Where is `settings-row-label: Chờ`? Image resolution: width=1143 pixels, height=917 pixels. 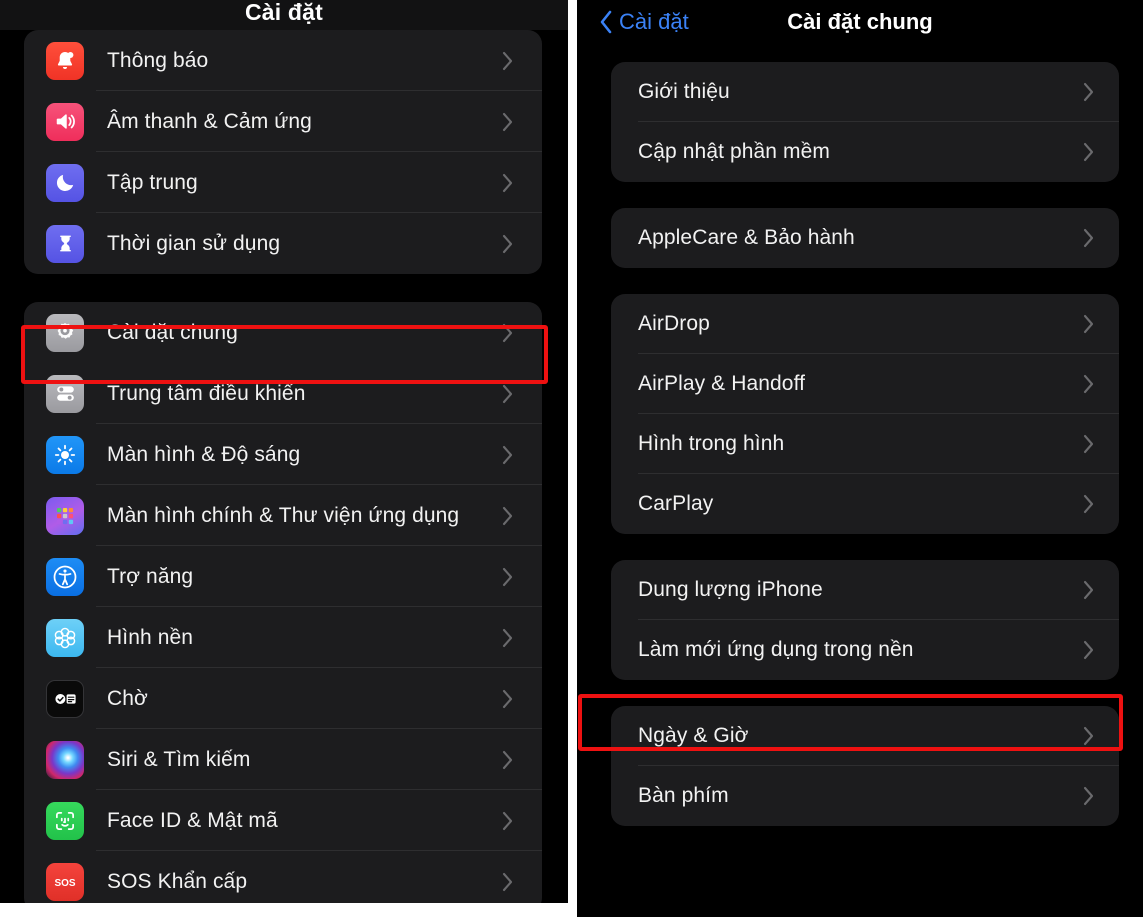 settings-row-label: Chờ is located at coordinates (127, 698).